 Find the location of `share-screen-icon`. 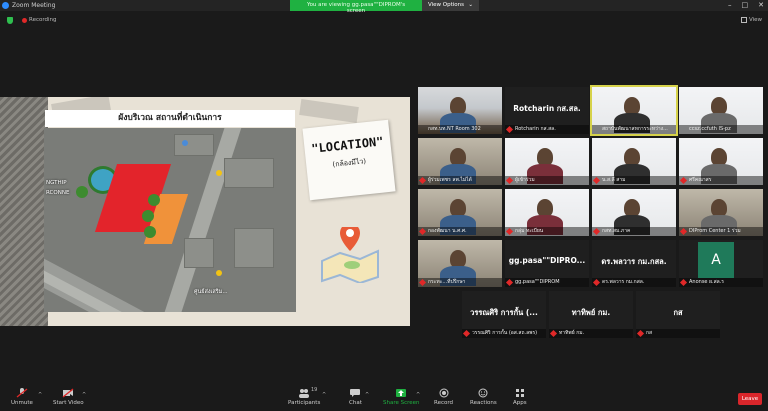

share-screen-icon is located at coordinates (401, 393).